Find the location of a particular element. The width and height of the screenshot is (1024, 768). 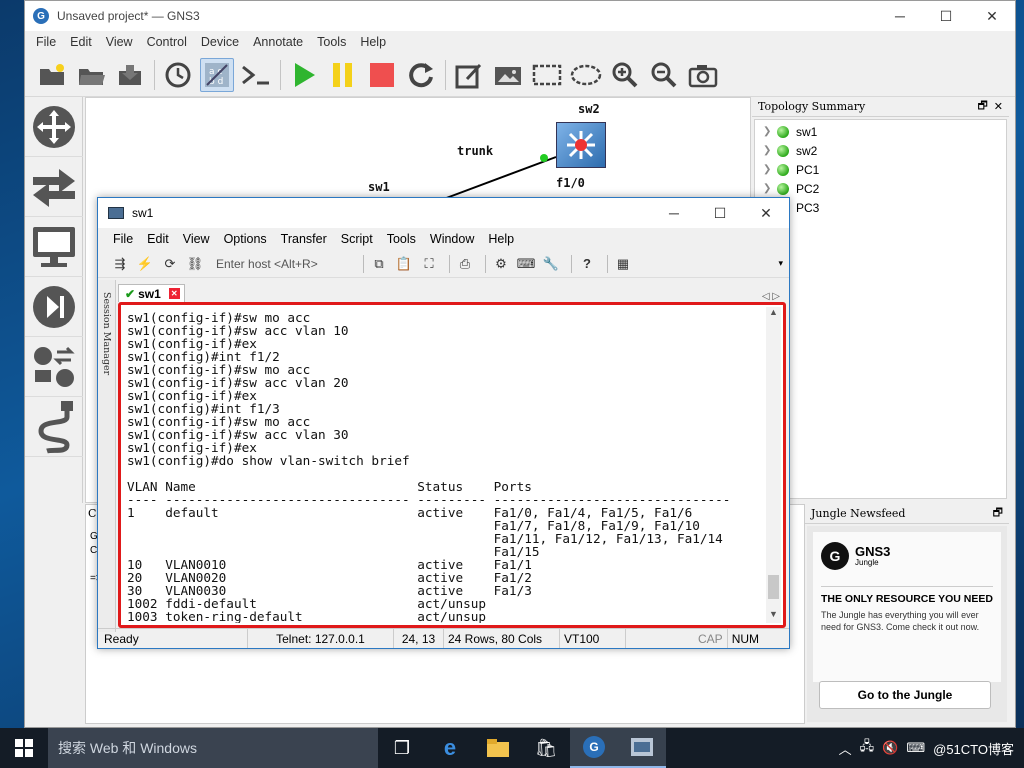

reconnect-icon: ⟳ is located at coordinates (170, 264).